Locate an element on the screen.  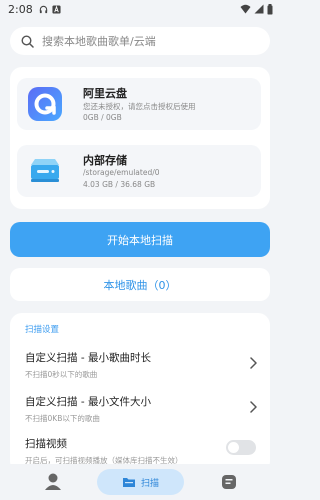
internal-storage-usage: 4.03 GB / 36.68 GB is located at coordinates (119, 184).